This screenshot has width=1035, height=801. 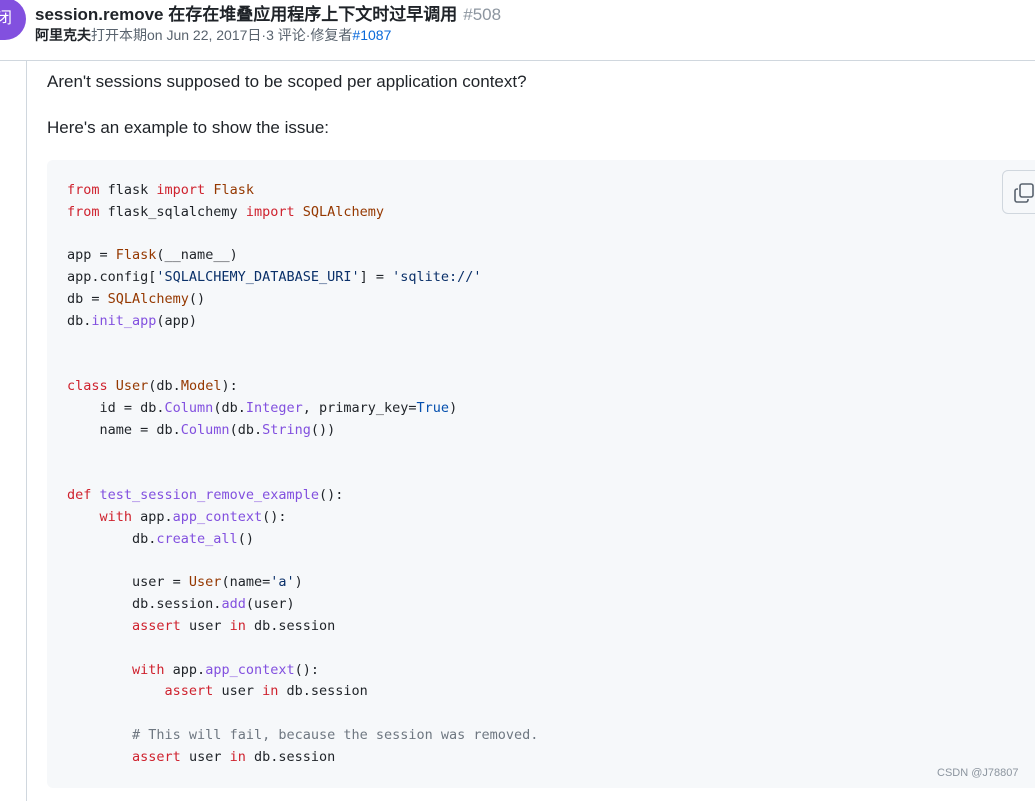 I want to click on code-line: db.create_all(), so click(x=160, y=538).